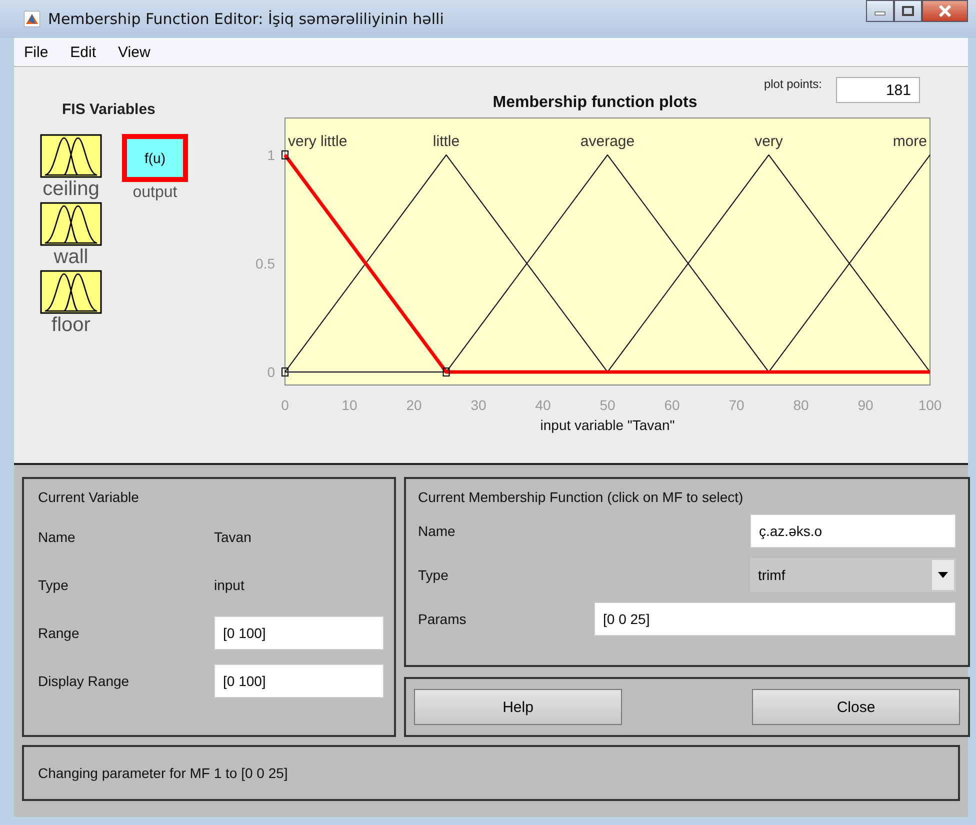 The image size is (976, 825). Describe the element at coordinates (285, 405) in the screenshot. I see `x-tick-label: 0` at that location.